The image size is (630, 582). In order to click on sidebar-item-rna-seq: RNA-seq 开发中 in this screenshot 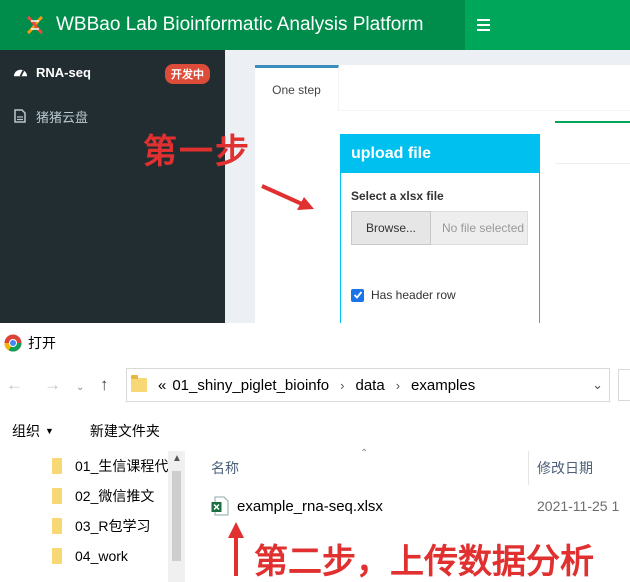, I will do `click(112, 72)`.